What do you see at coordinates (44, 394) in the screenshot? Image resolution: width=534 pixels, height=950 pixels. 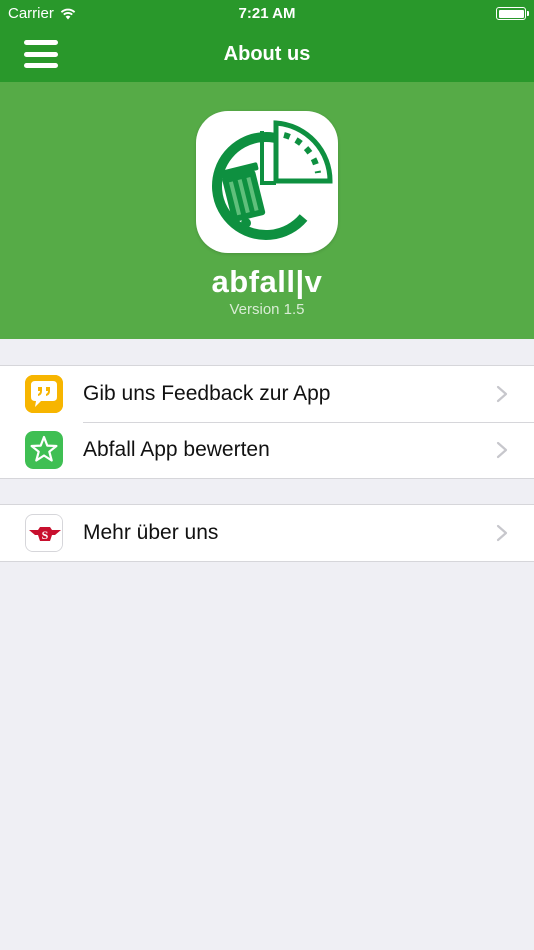 I see `feedback-icon` at bounding box center [44, 394].